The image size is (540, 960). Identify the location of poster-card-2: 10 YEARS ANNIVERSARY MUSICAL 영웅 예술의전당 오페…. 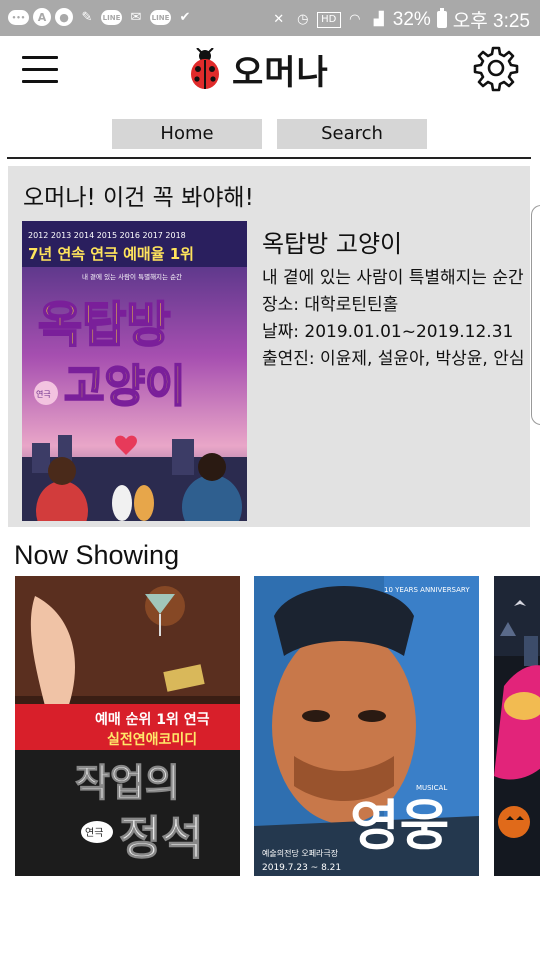
(366, 726).